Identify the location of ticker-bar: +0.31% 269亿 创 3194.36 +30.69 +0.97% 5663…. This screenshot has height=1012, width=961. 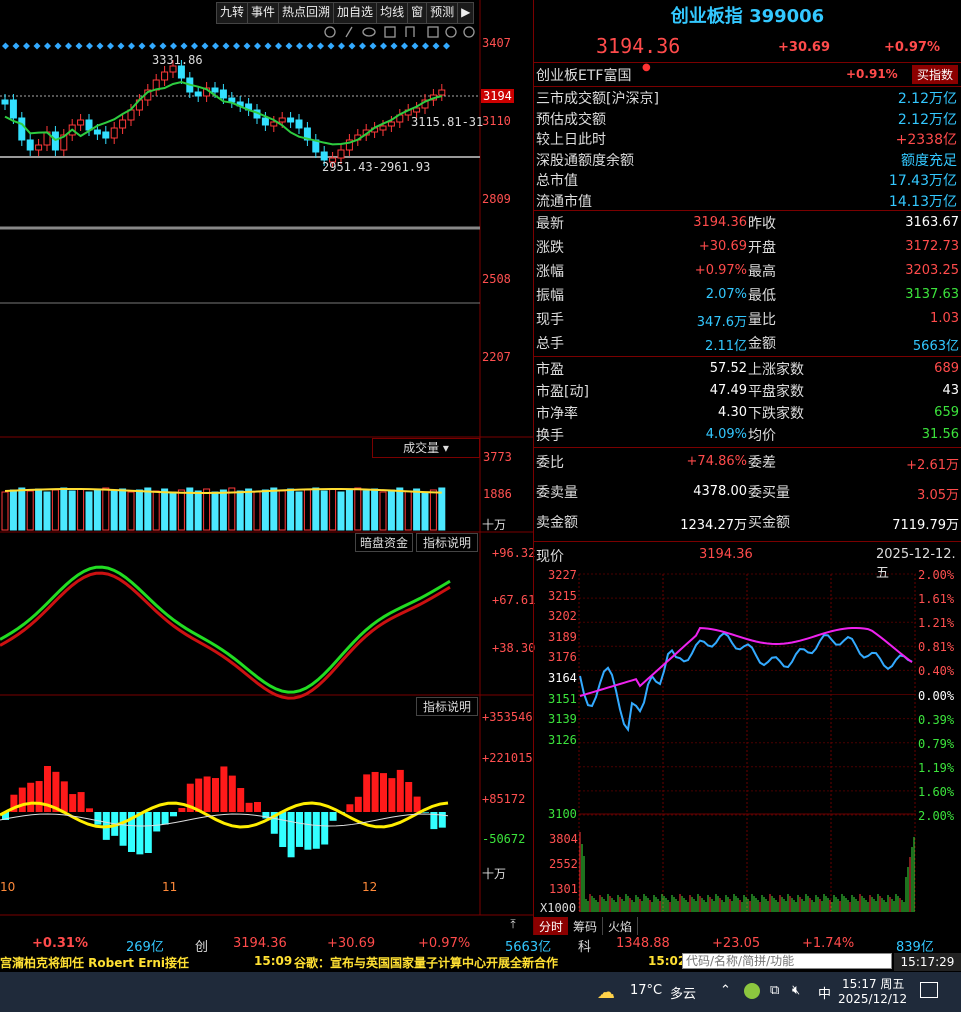
(480, 945).